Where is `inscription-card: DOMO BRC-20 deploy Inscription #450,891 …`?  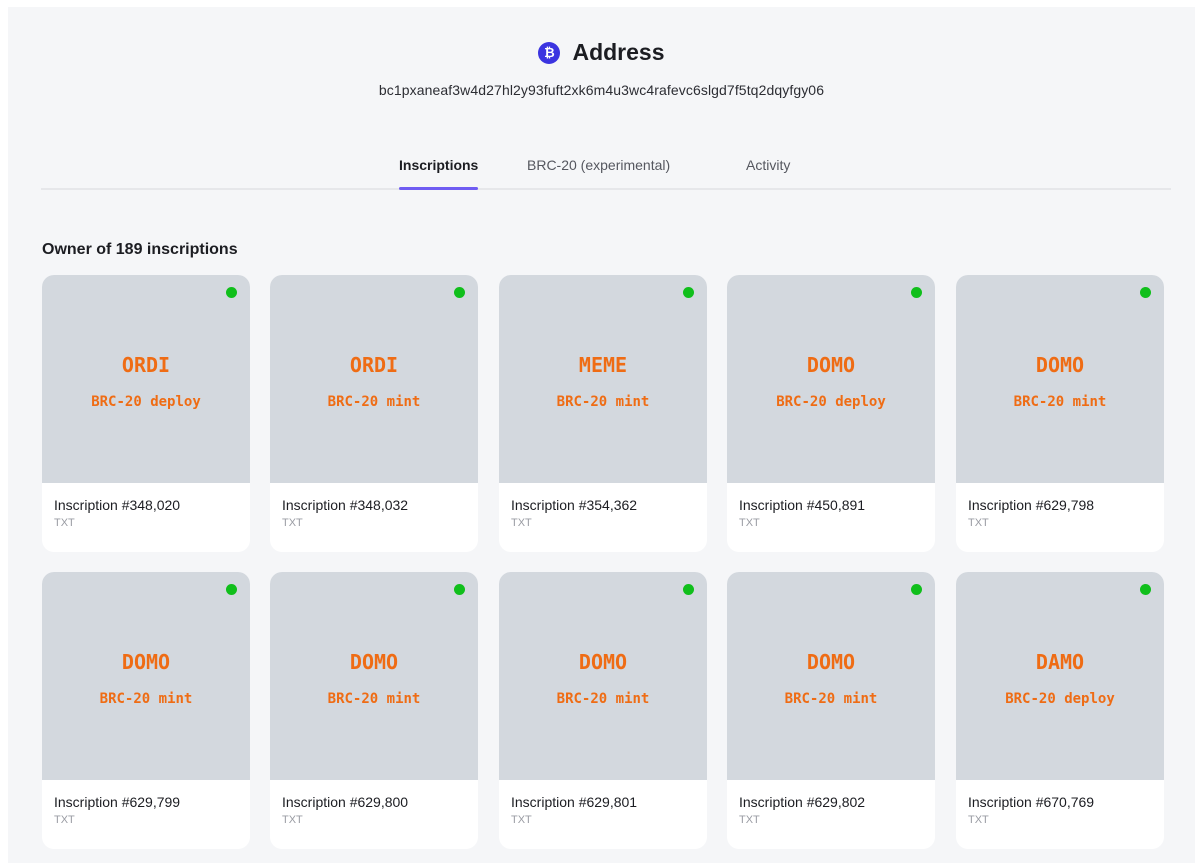
inscription-card: DOMO BRC-20 deploy Inscription #450,891 … is located at coordinates (831, 413).